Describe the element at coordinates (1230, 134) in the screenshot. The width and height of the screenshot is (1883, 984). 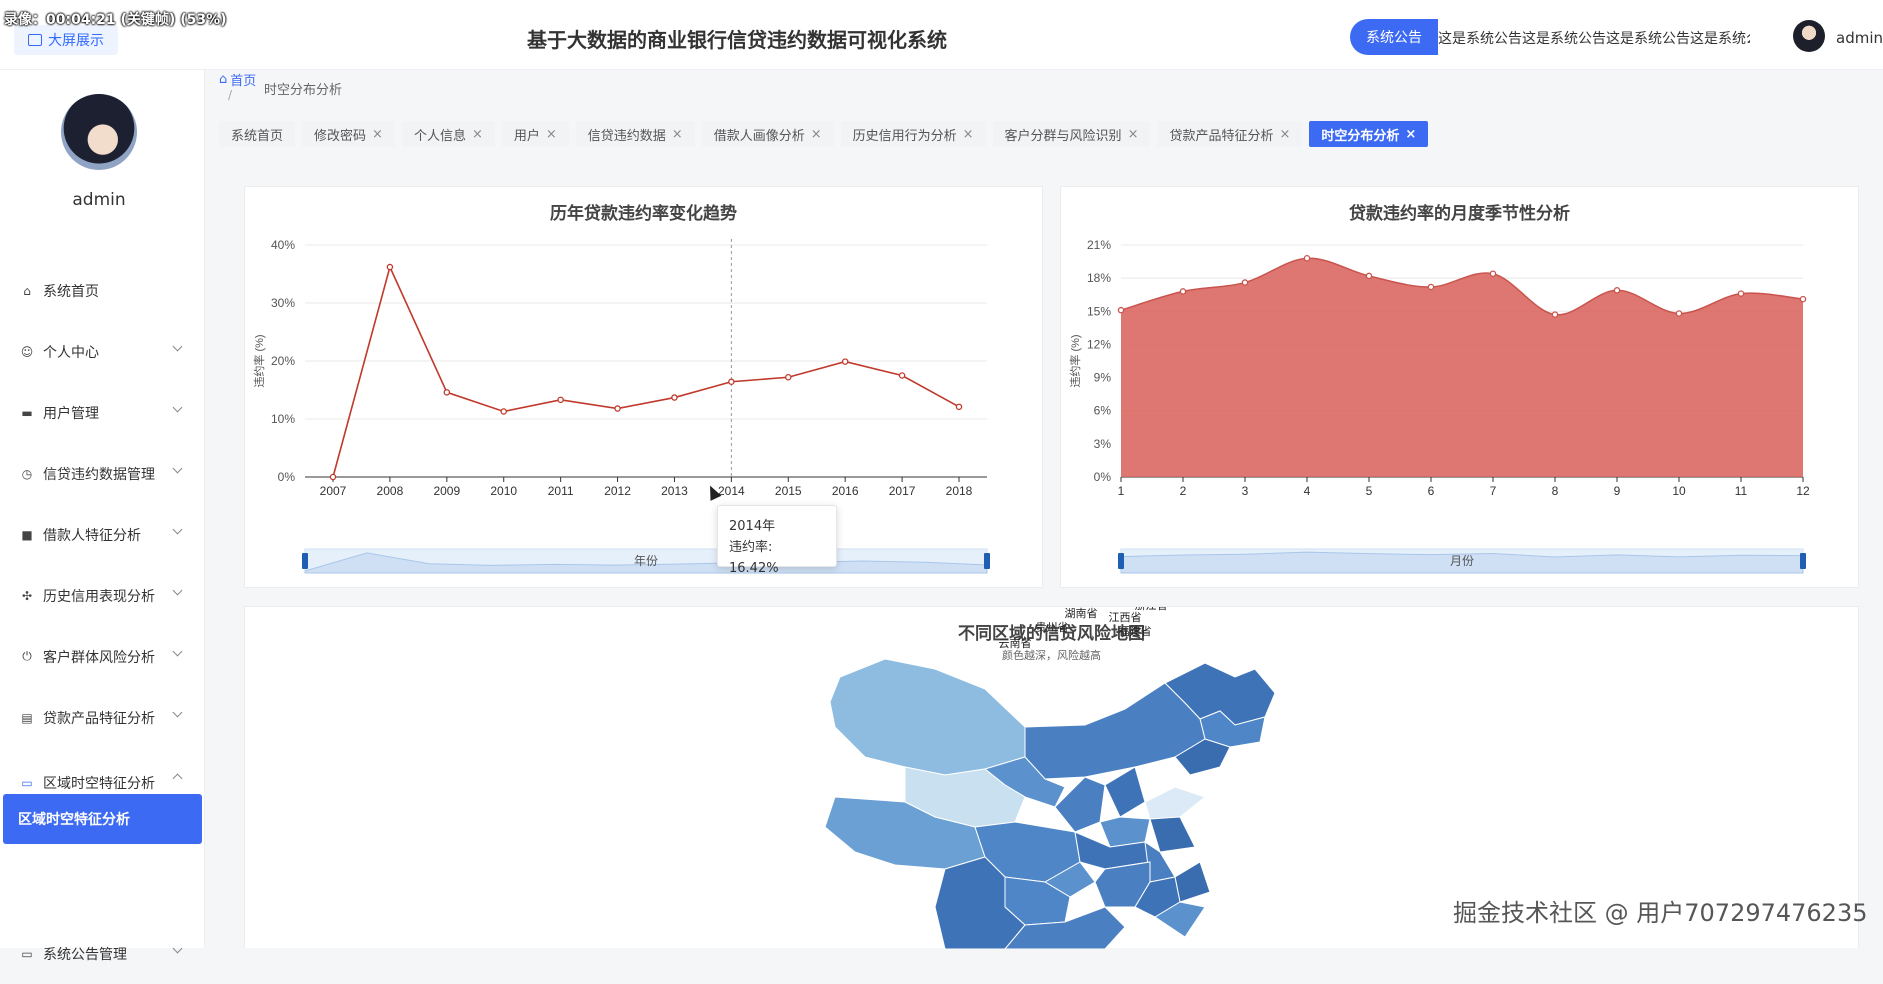
I see `tab-8: 贷款产品特征分析 ×` at that location.